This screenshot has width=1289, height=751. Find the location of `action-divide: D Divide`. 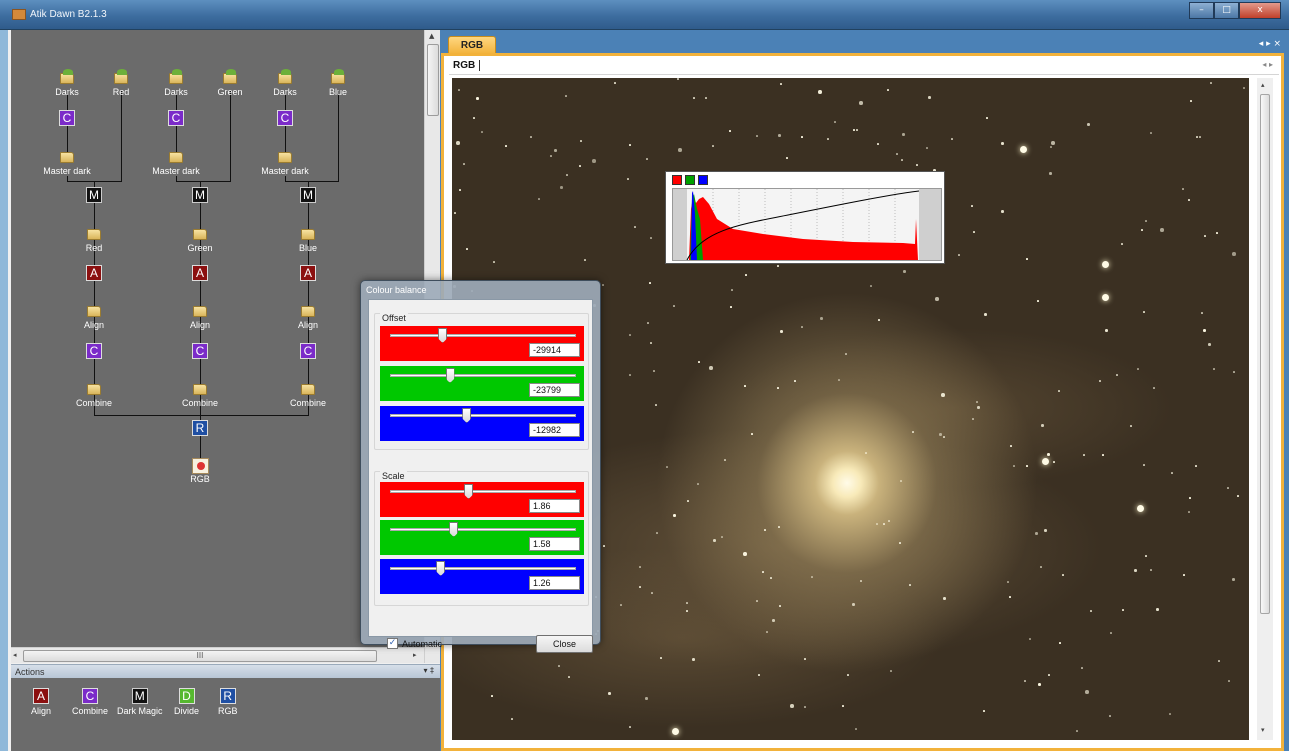

action-divide: D Divide is located at coordinates (186, 702).